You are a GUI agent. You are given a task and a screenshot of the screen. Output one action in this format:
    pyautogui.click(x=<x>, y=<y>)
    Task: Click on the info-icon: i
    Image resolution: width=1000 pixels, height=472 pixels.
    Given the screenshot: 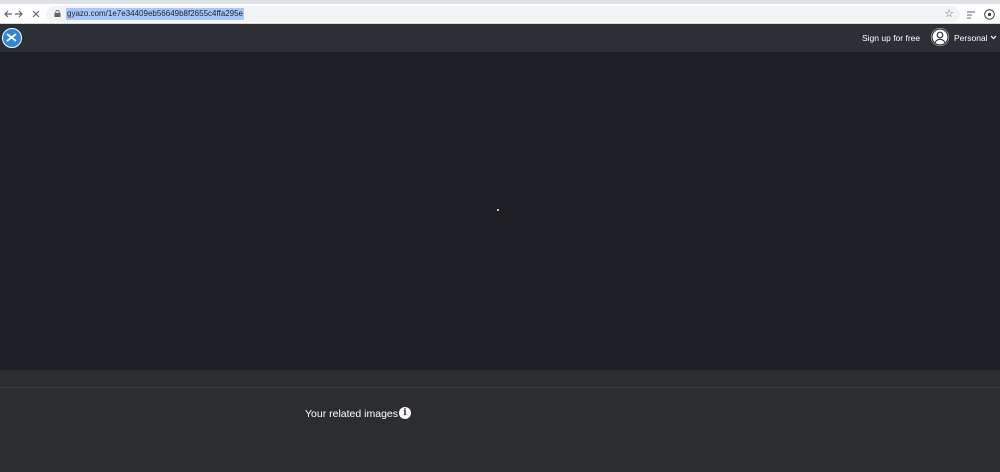 What is the action you would take?
    pyautogui.click(x=405, y=413)
    